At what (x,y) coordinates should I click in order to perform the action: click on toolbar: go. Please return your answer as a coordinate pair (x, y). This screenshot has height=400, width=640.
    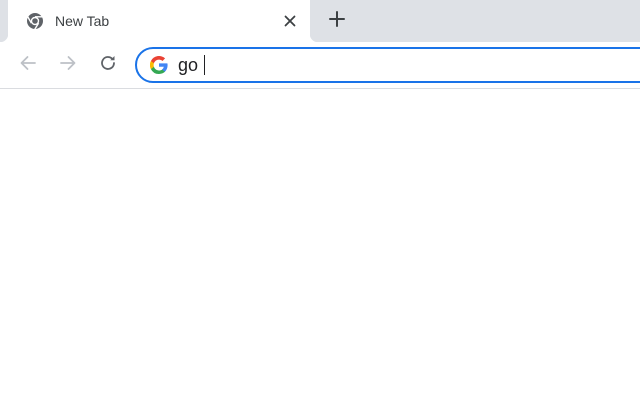
    Looking at the image, I should click on (320, 65).